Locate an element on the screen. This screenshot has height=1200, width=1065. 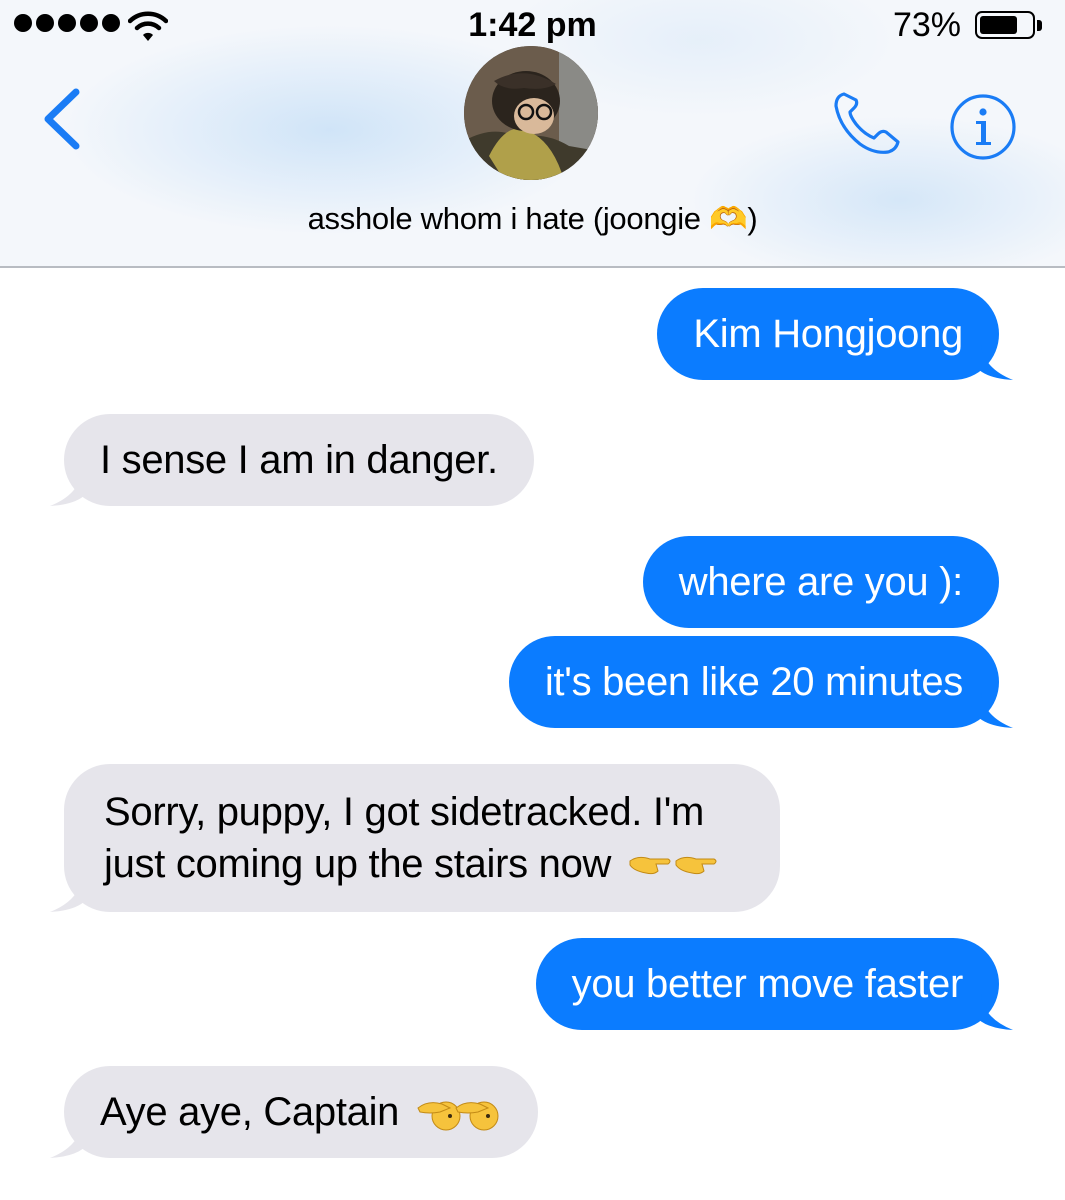
battery-icon is located at coordinates (1005, 25).